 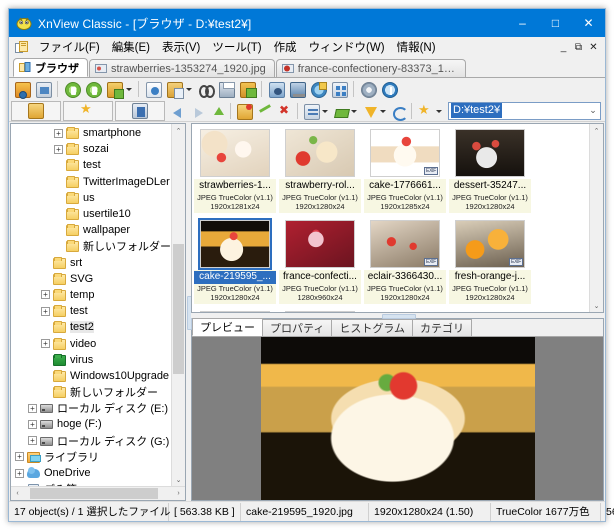 What do you see at coordinates (178, 479) in the screenshot?
I see `tree-scroll-down-button: ⌄` at bounding box center [178, 479].